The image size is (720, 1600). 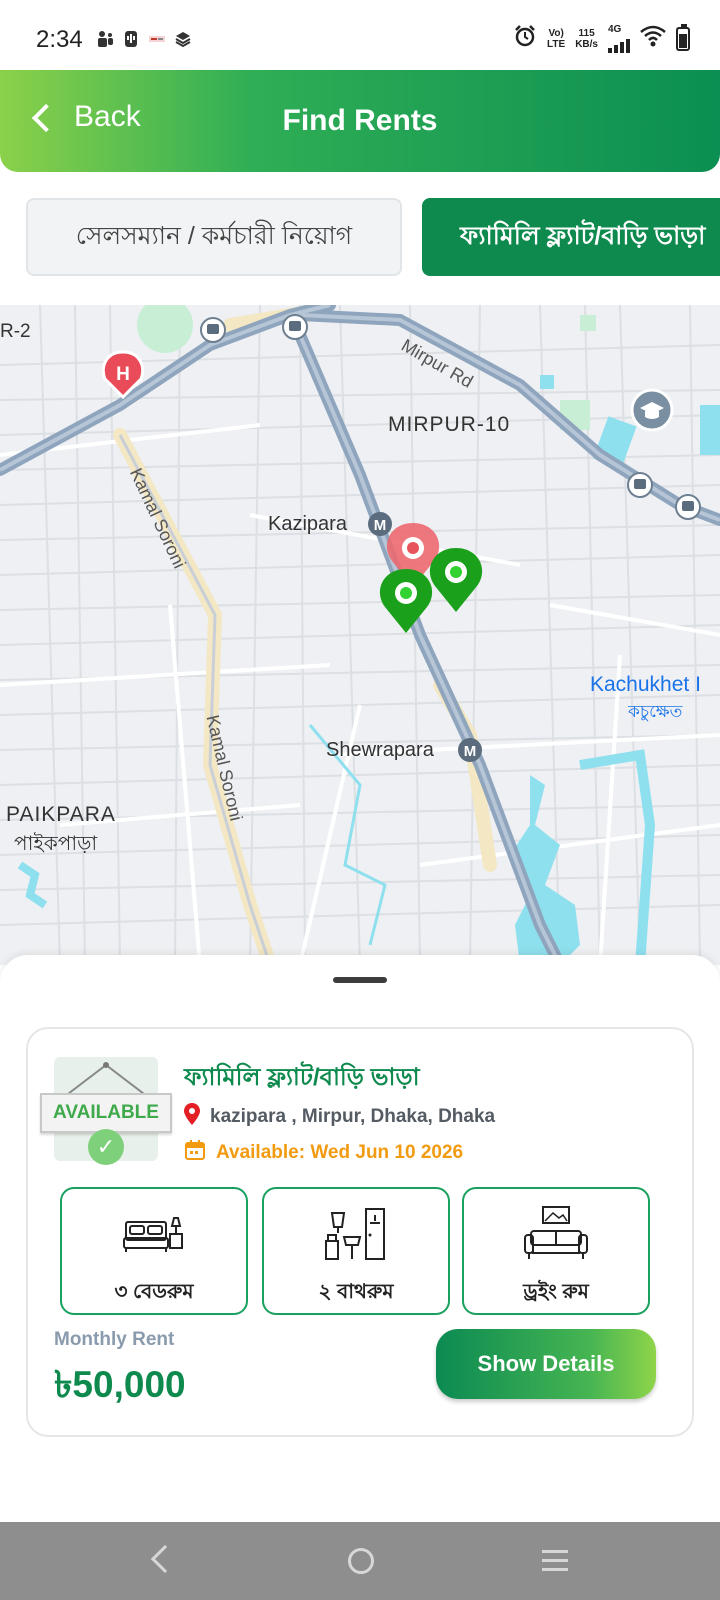 I want to click on map-label-shewrapara: Shewrapara, so click(x=380, y=750).